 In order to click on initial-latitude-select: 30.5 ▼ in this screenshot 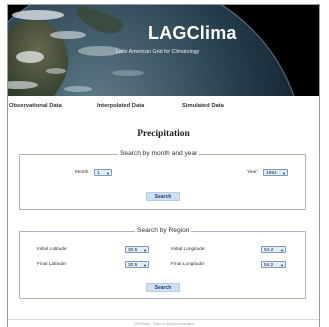, I will do `click(137, 249)`.